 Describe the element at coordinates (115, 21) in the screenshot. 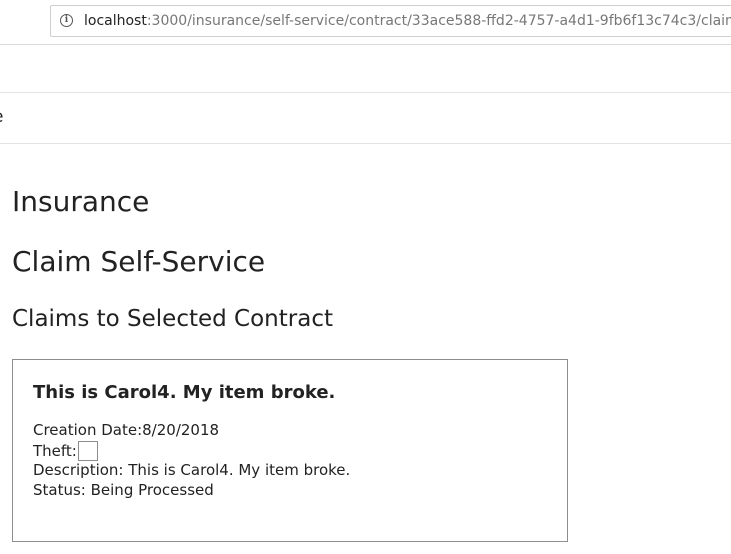

I see `url-host: localhost` at that location.